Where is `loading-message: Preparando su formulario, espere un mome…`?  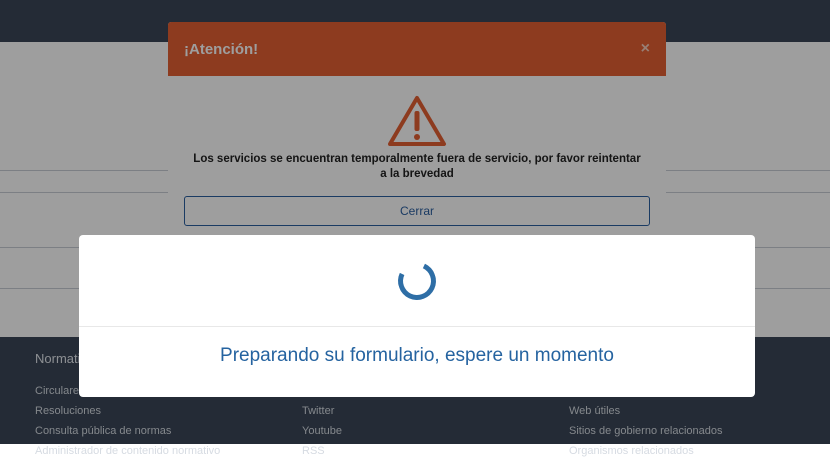
loading-message: Preparando su formulario, espere un mome… is located at coordinates (417, 355).